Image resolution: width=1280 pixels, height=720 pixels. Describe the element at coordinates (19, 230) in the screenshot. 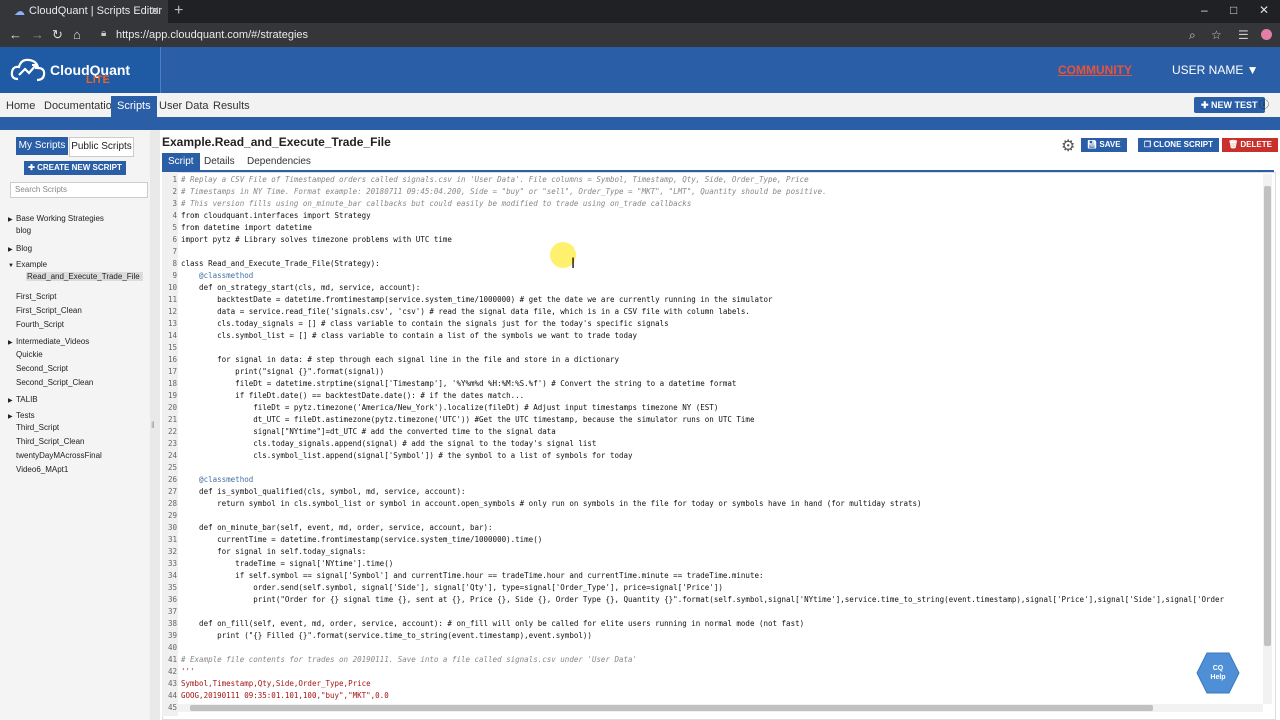

I see `sidebar-tree-item: blog` at that location.